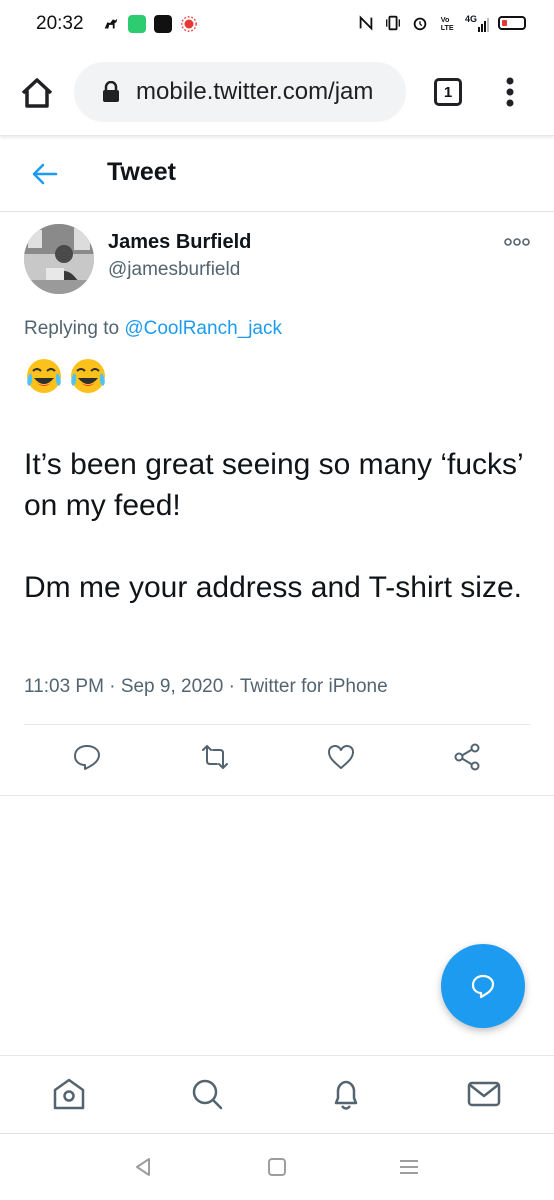 The height and width of the screenshot is (1200, 554). What do you see at coordinates (314, 686) in the screenshot?
I see `tweet-source: Twitter for iPhone` at bounding box center [314, 686].